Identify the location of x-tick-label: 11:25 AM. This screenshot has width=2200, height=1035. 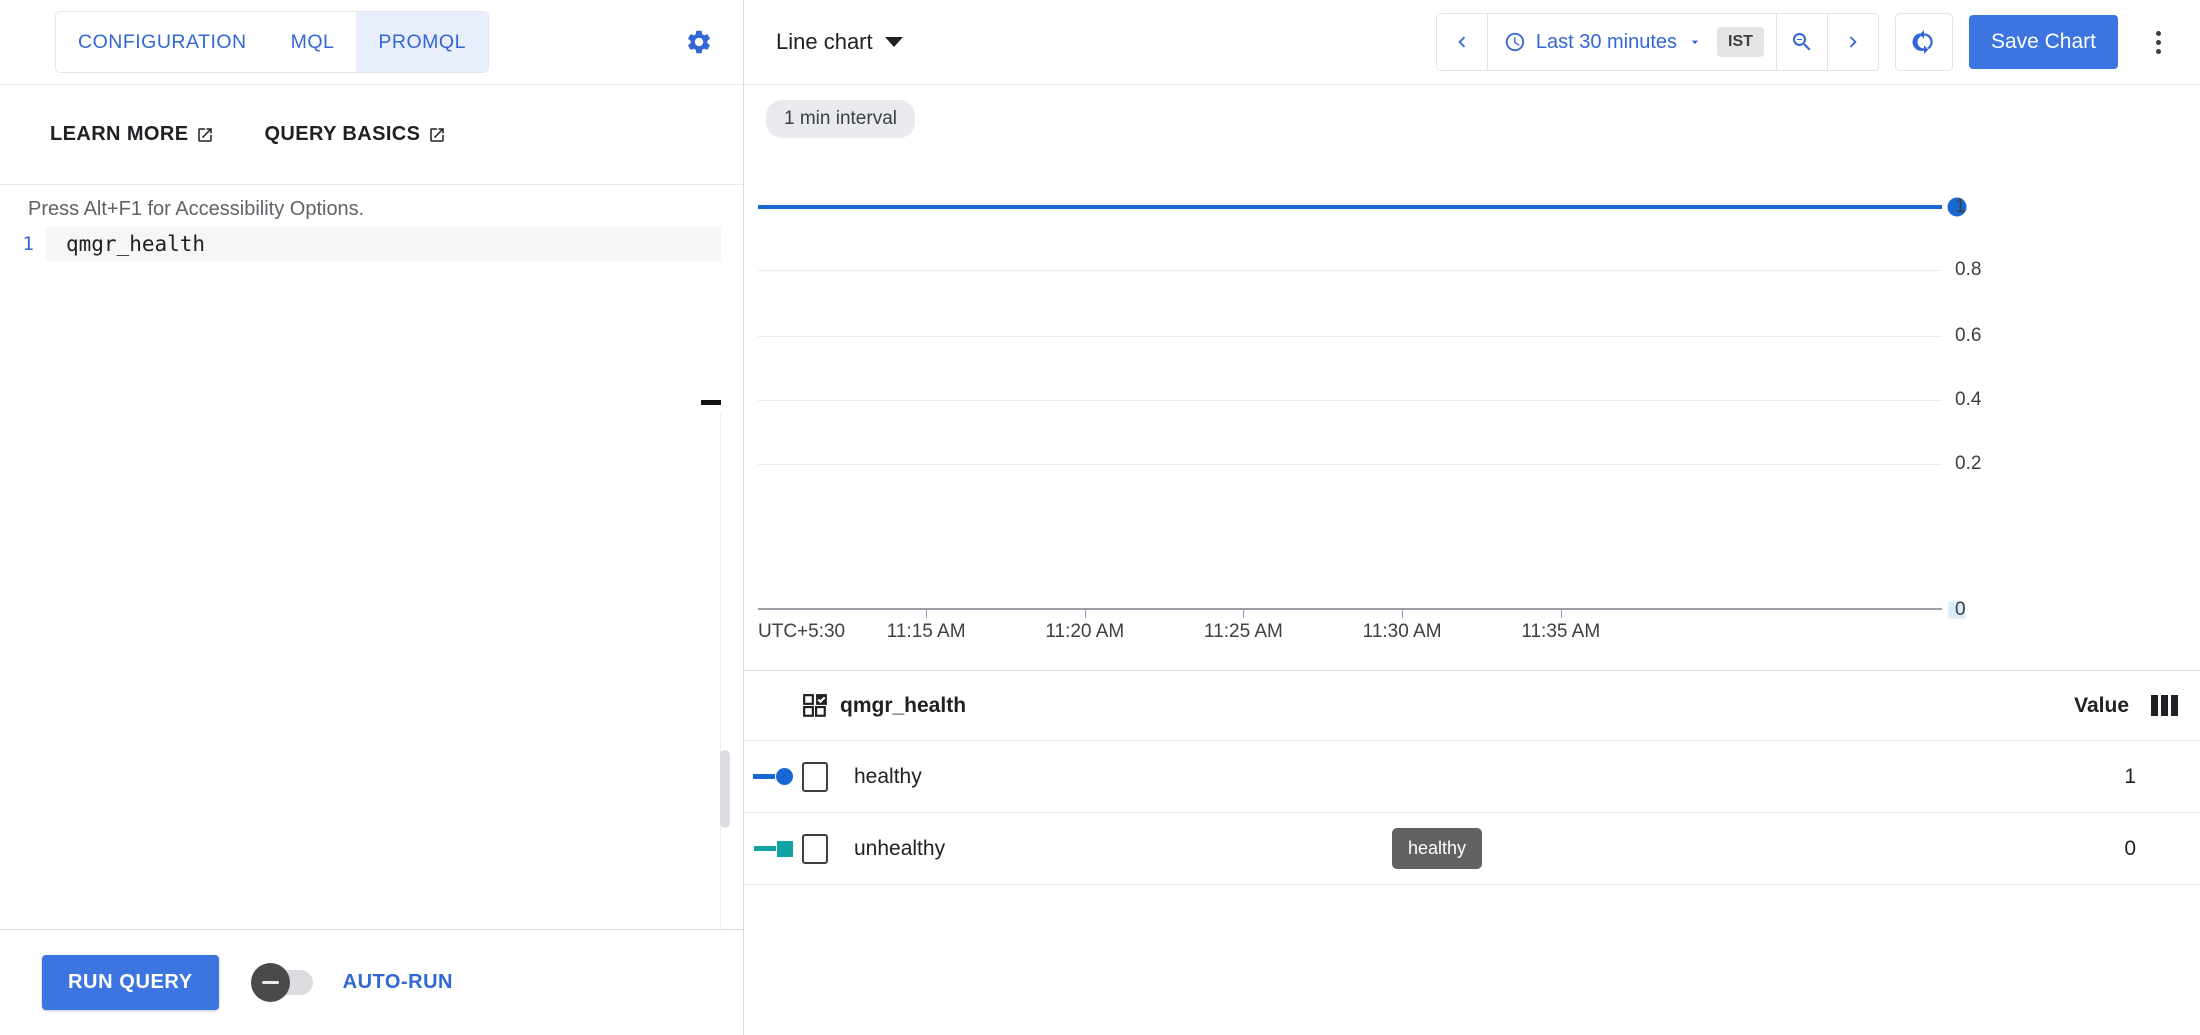
(1243, 631).